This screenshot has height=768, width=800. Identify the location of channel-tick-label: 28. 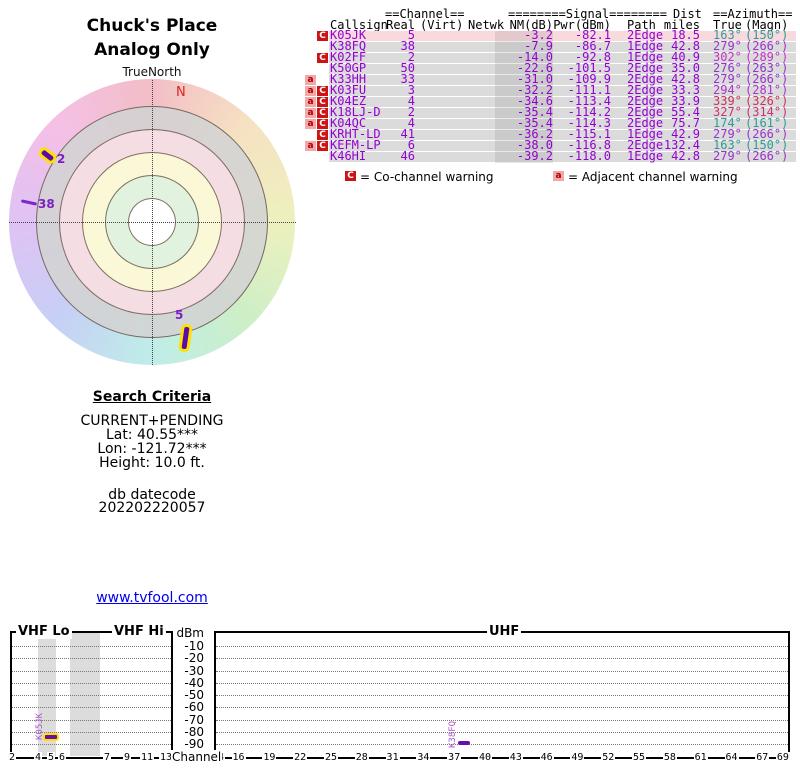
(361, 757).